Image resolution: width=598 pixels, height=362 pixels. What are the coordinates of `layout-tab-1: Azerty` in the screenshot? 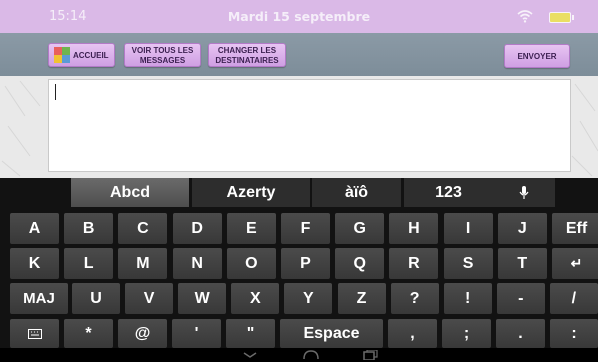 It's located at (251, 192).